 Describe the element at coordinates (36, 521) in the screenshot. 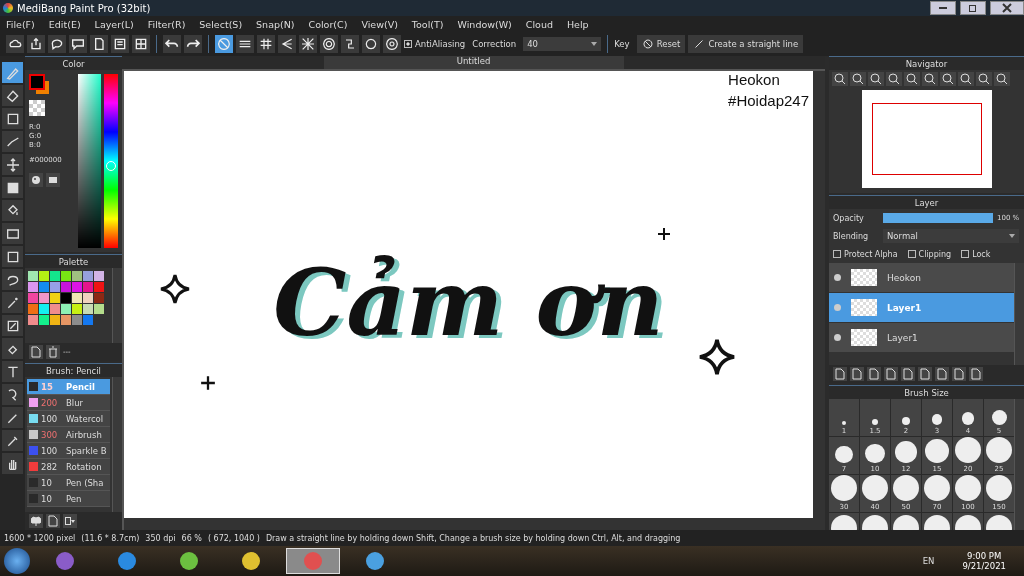

I see `cloud-upload-icon` at that location.